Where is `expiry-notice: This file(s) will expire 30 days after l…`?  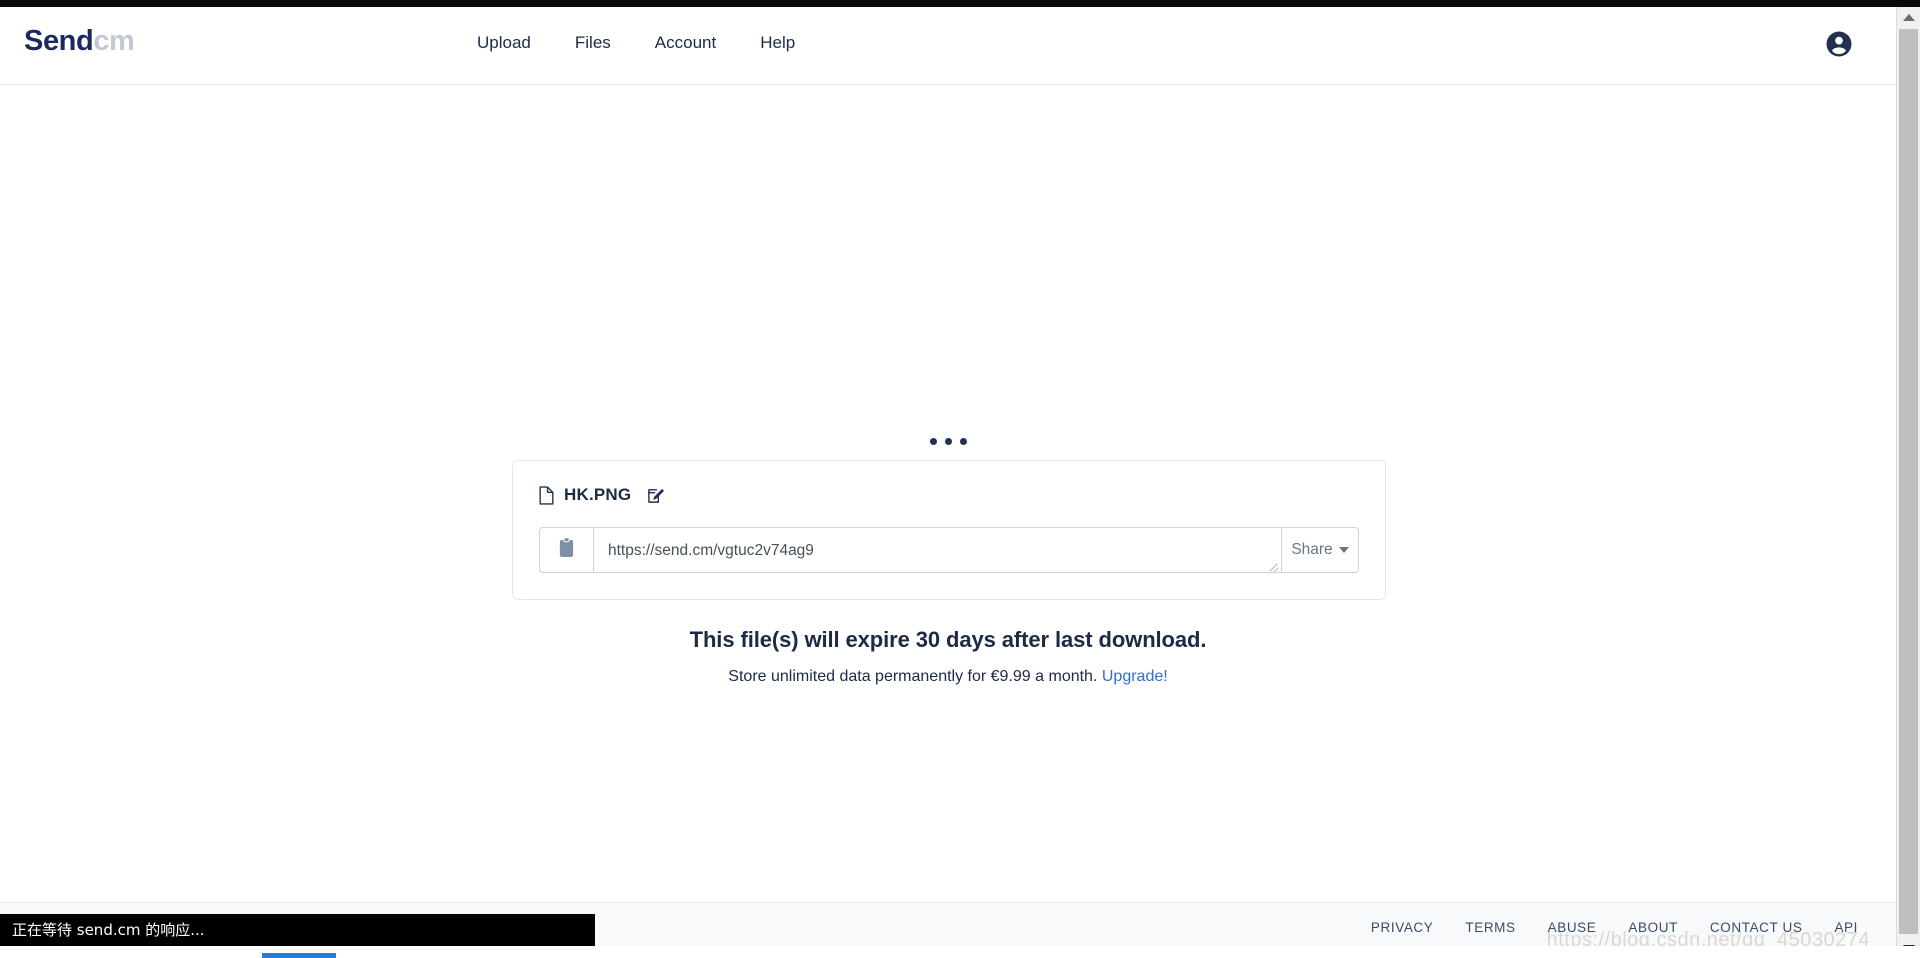
expiry-notice: This file(s) will expire 30 days after l… is located at coordinates (948, 639).